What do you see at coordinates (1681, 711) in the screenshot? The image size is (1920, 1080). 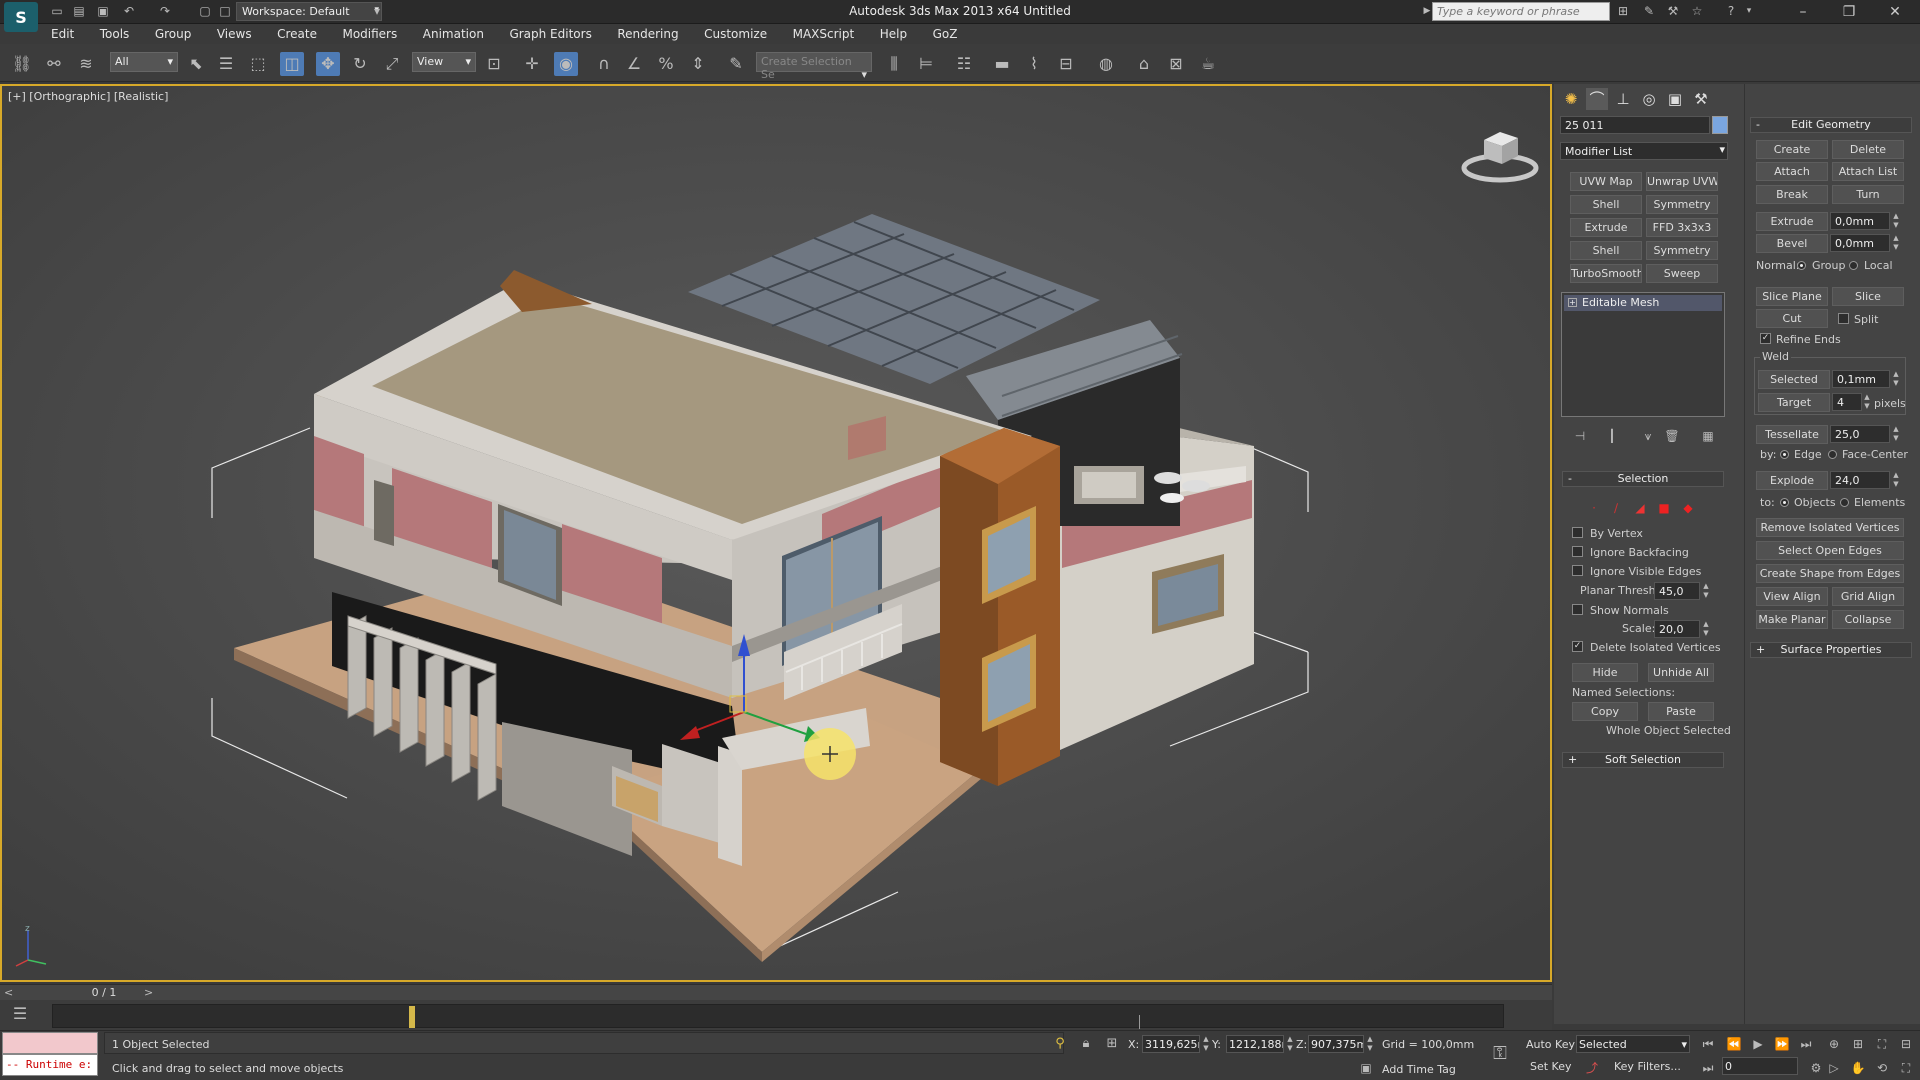 I see `paste-button: Paste` at bounding box center [1681, 711].